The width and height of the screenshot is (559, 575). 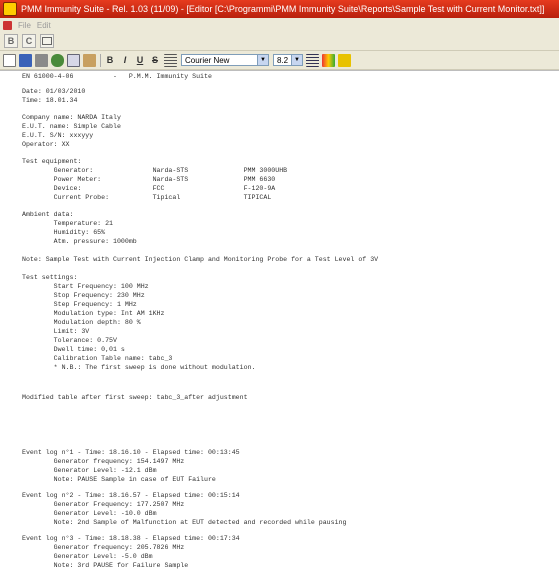 What do you see at coordinates (73, 349) in the screenshot?
I see `doc-line: Dwell time: 0,01 s` at bounding box center [73, 349].